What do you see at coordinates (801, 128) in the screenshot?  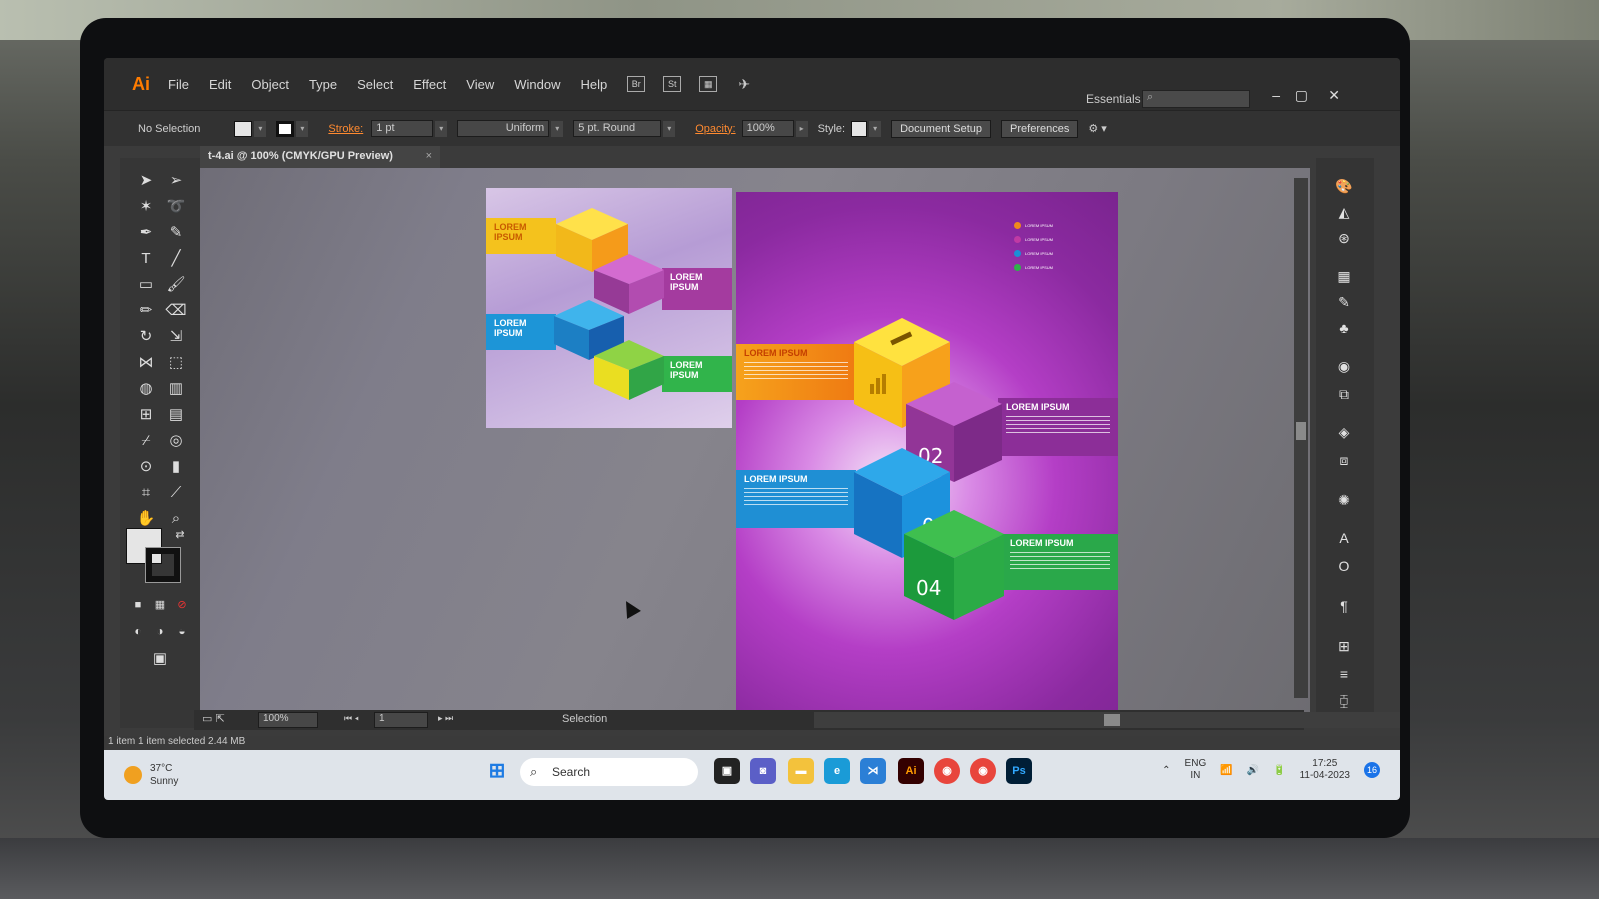 I see `chevron-right-icon: ▸` at bounding box center [801, 128].